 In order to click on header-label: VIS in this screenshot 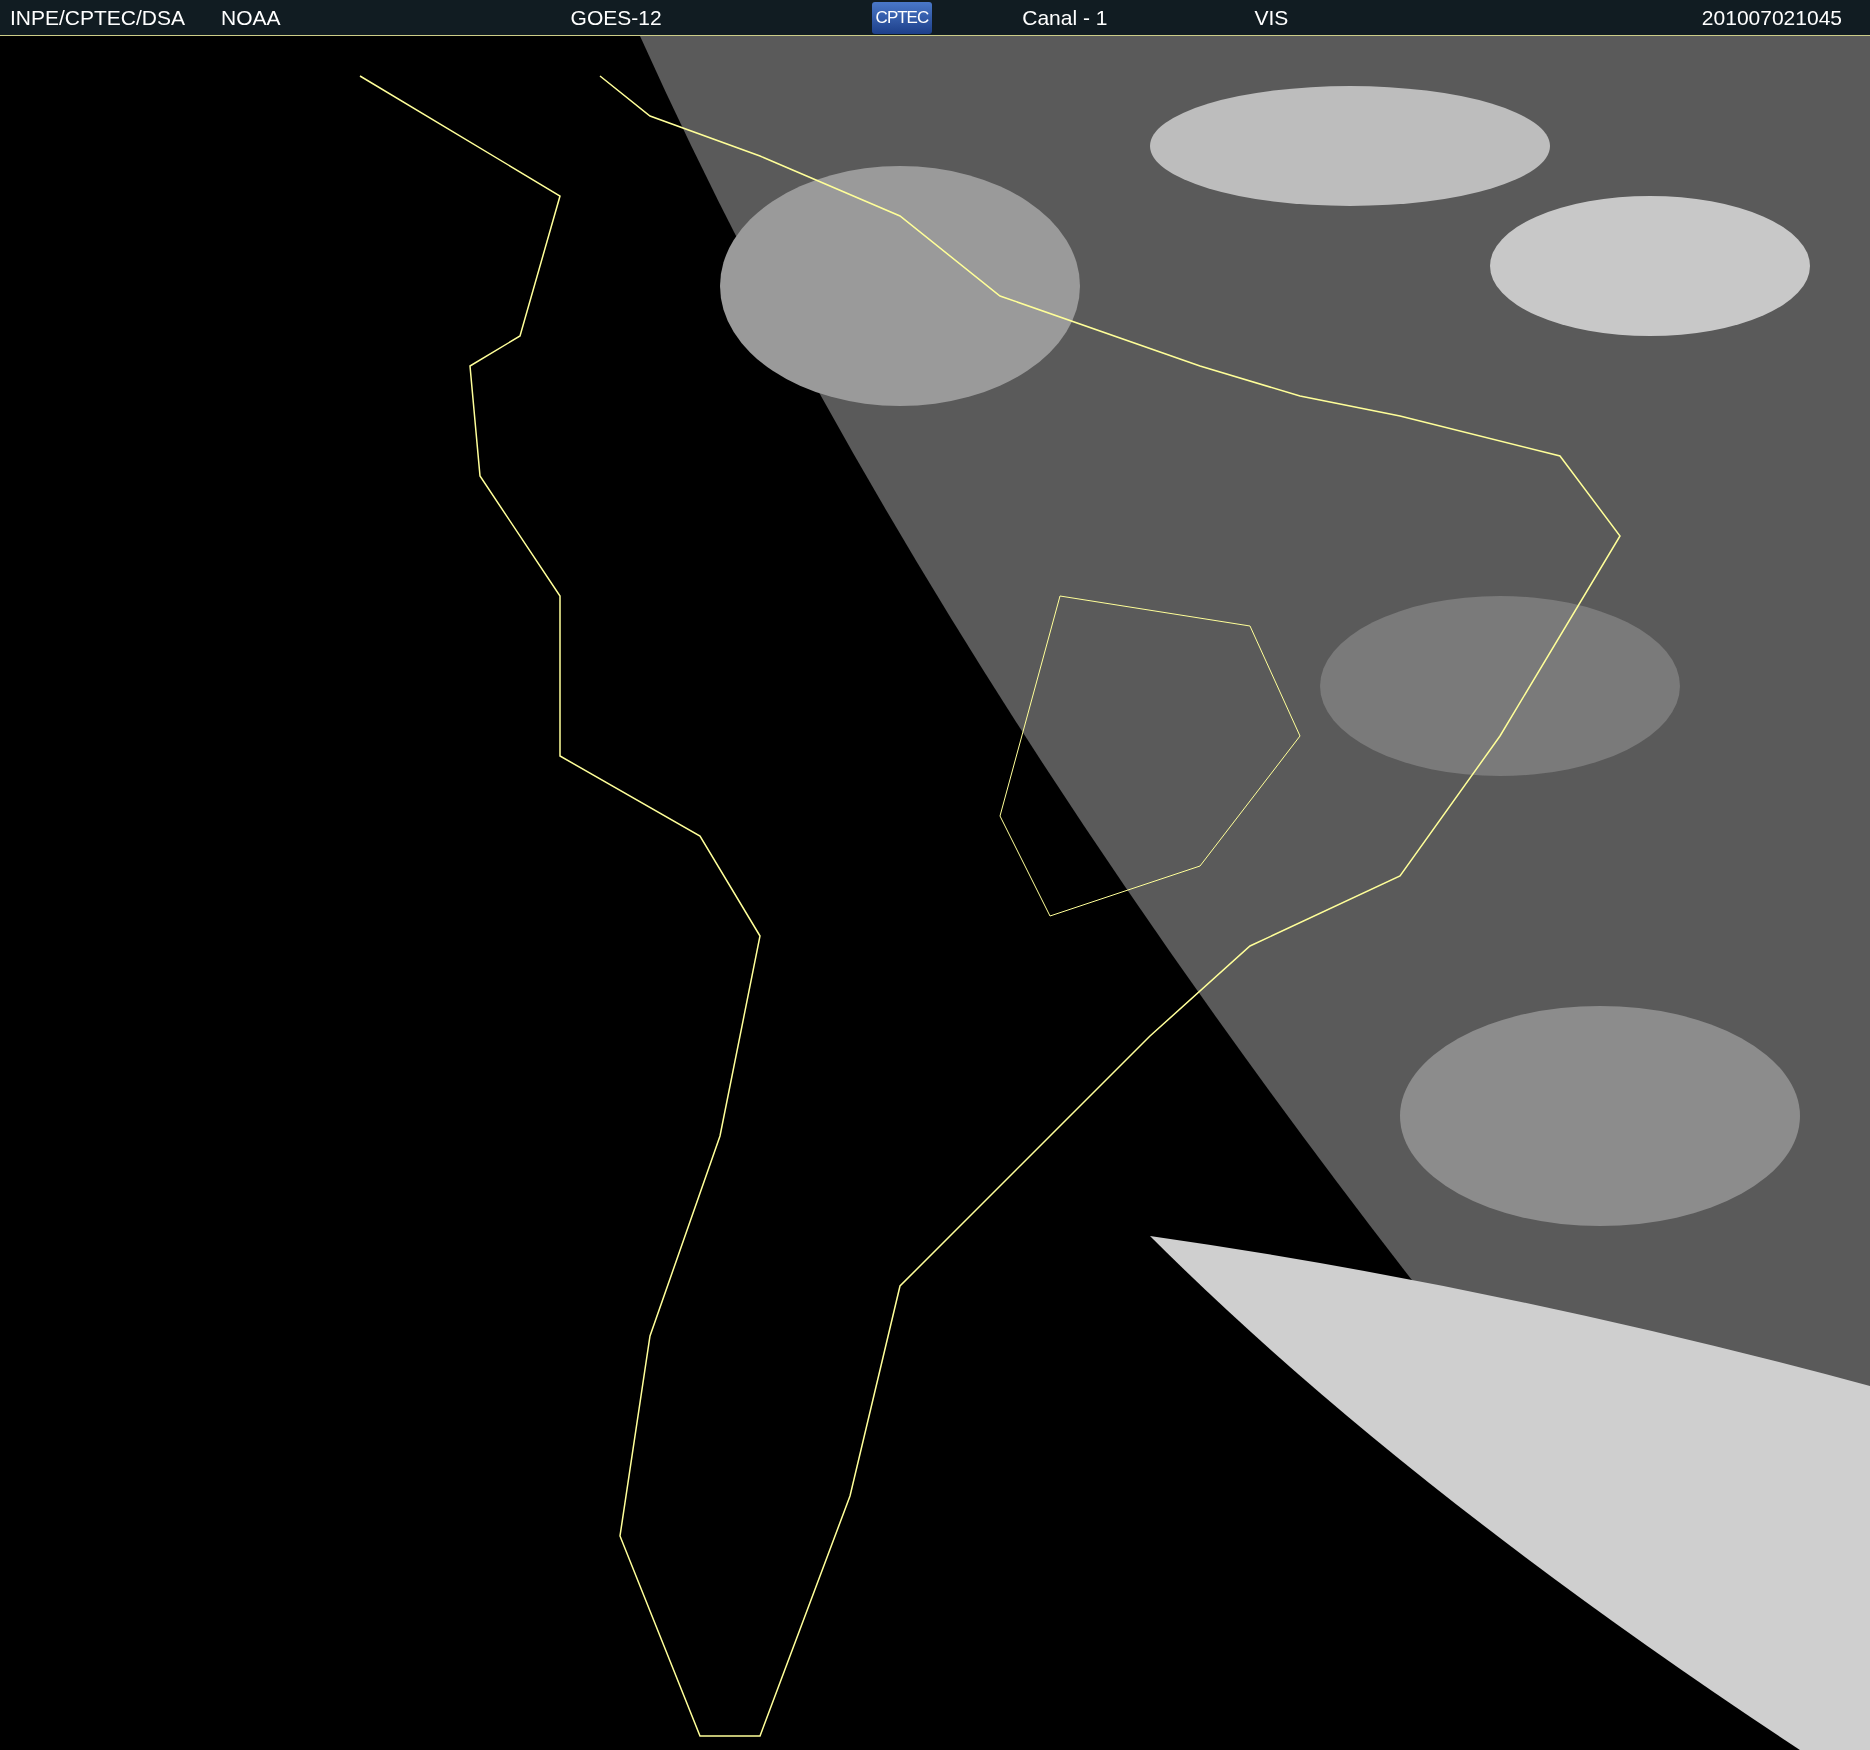, I will do `click(1271, 17)`.